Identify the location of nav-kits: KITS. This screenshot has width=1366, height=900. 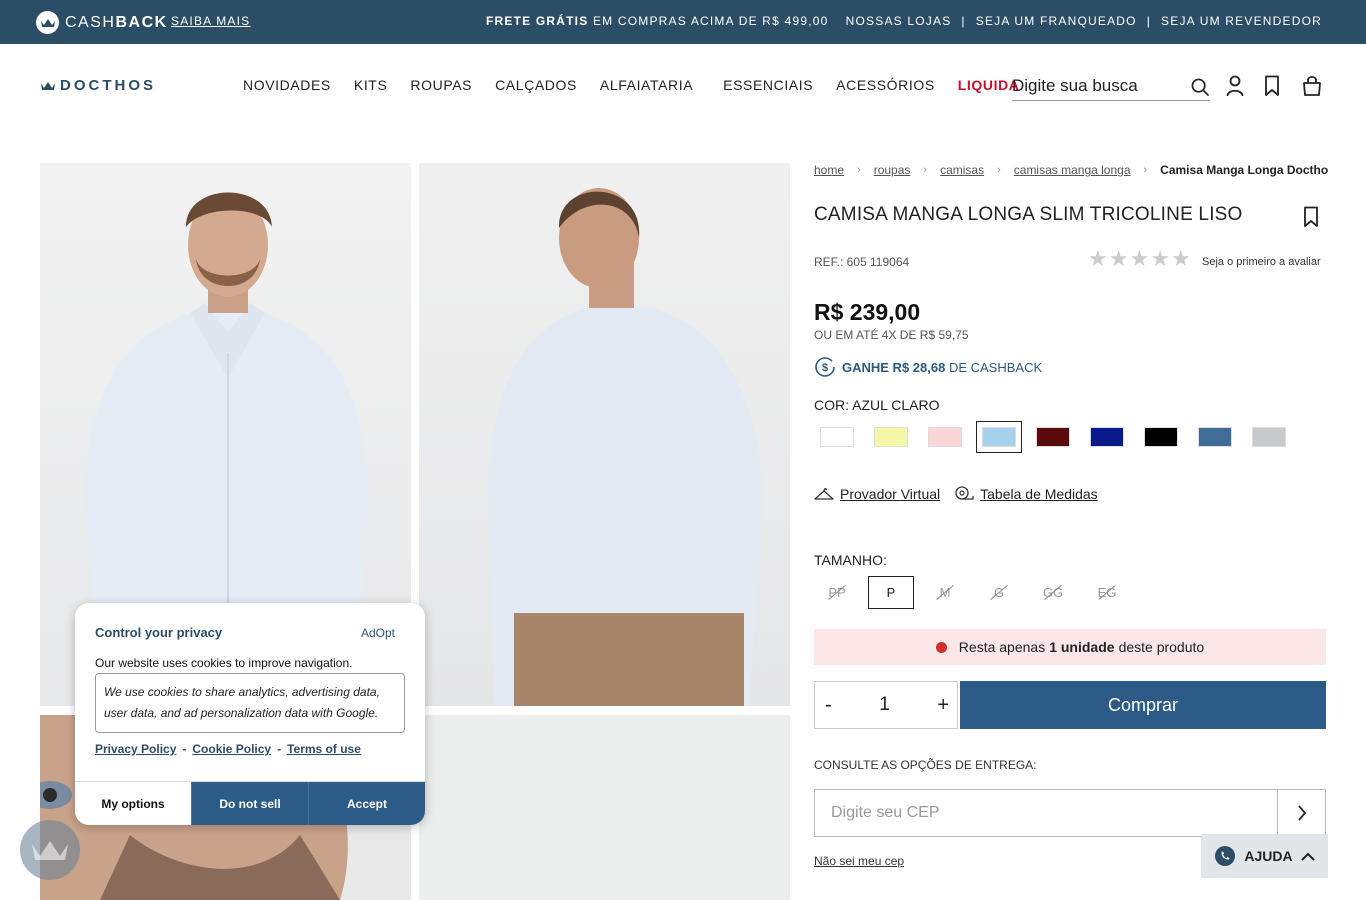
(371, 85).